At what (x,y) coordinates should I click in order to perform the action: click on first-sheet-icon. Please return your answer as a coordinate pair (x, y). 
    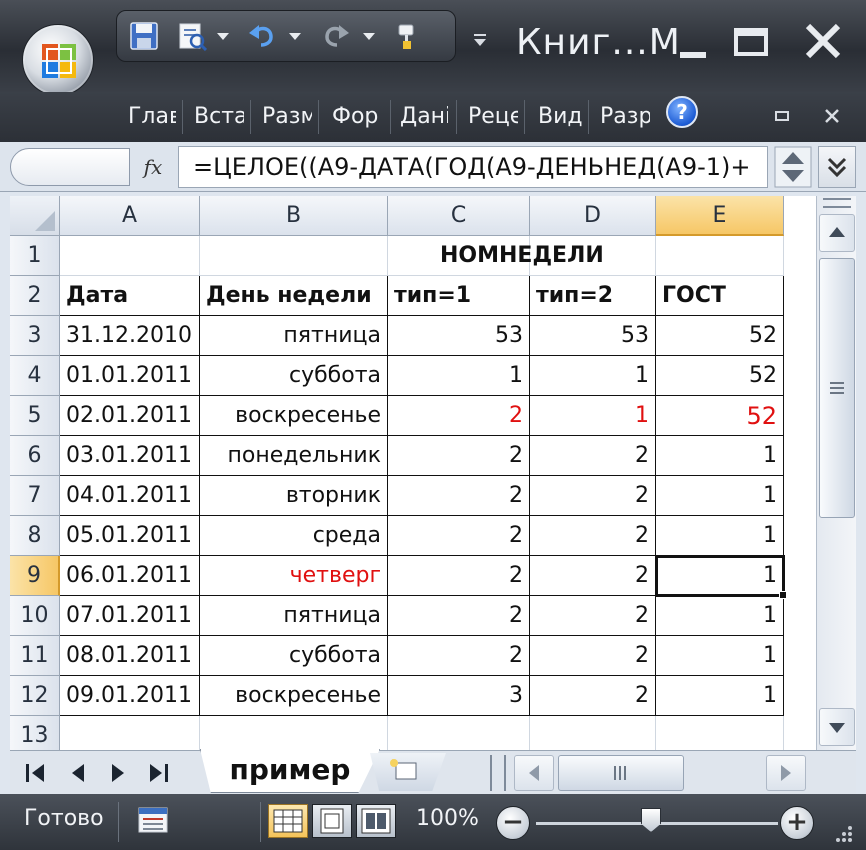
    Looking at the image, I should click on (36, 773).